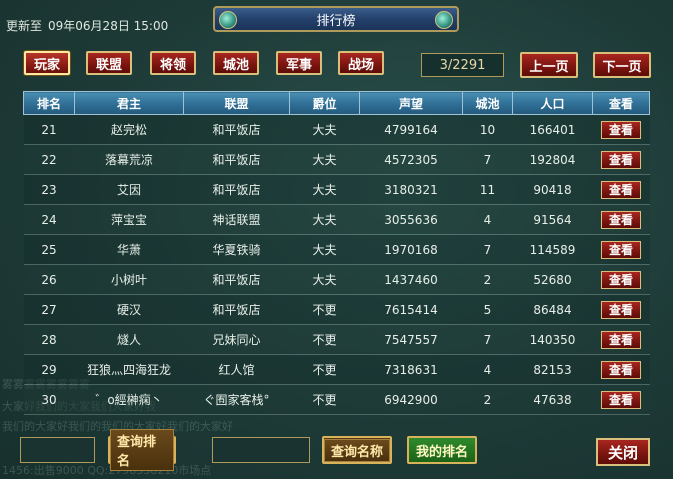  I want to click on page-title: 排行榜, so click(336, 21).